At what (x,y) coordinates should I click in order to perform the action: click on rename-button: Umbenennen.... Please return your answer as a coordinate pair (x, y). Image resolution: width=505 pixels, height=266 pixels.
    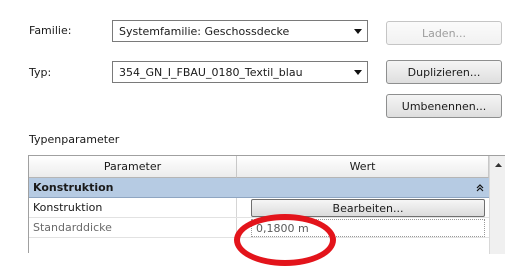
    Looking at the image, I should click on (444, 106).